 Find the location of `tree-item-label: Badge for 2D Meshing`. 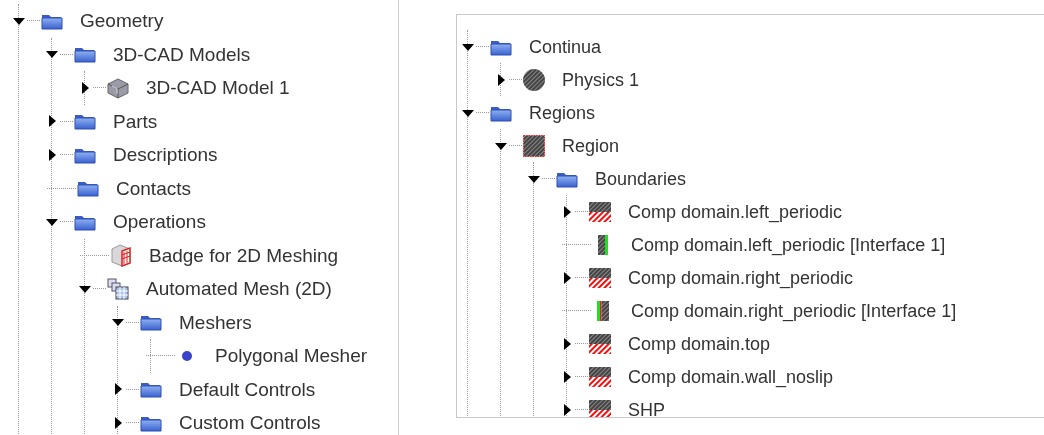

tree-item-label: Badge for 2D Meshing is located at coordinates (244, 255).